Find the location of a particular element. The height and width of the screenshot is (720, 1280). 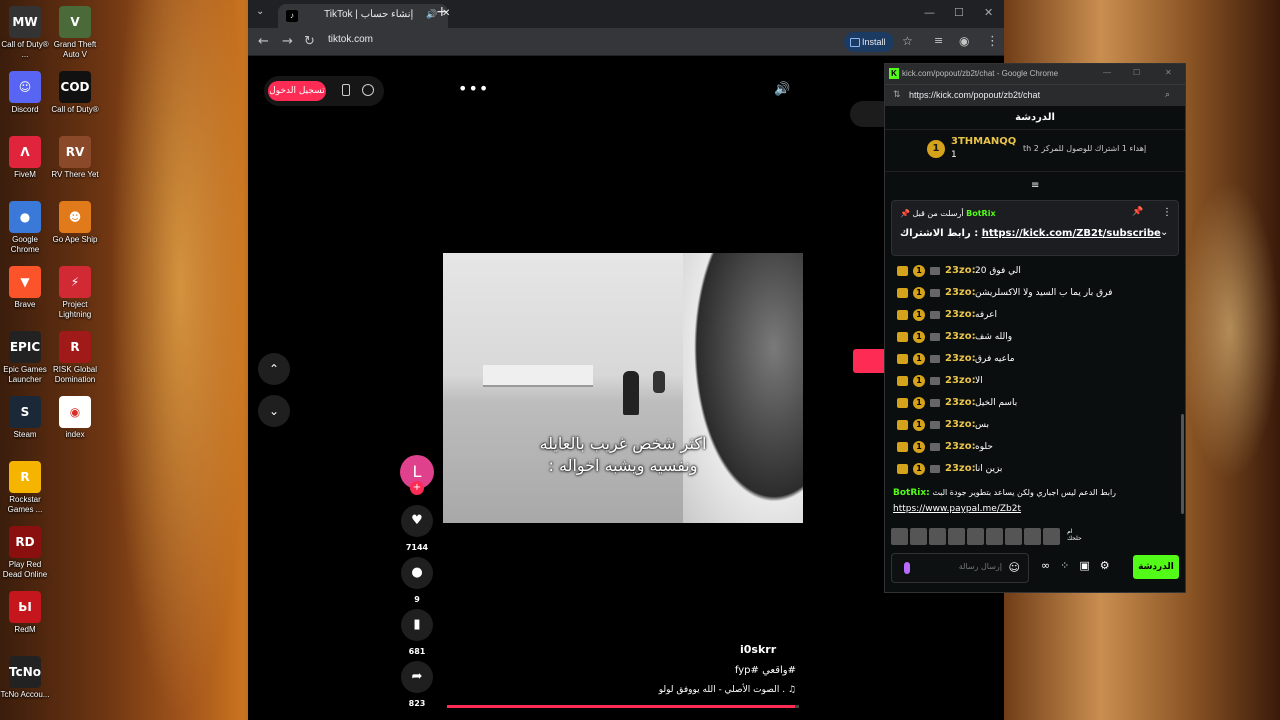

desktop-icon: V Grand Theft Auto V is located at coordinates (75, 33).